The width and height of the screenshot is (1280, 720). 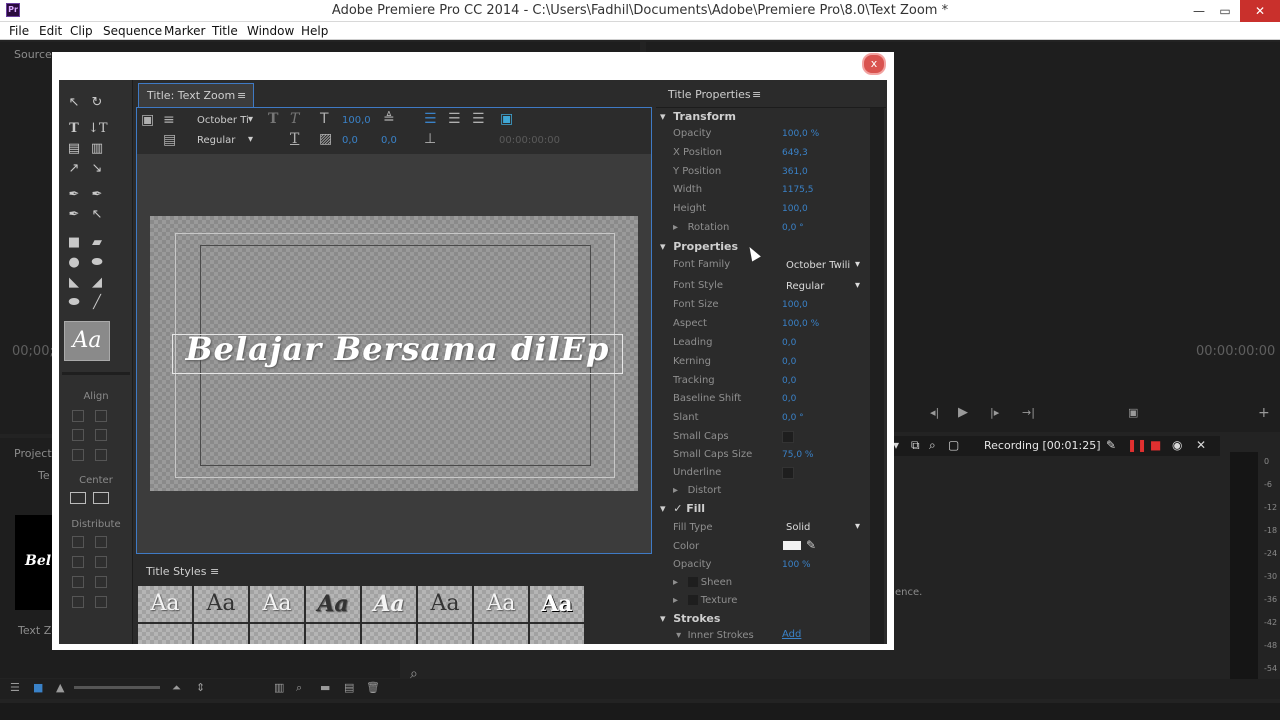 What do you see at coordinates (15, 687) in the screenshot?
I see `list-view-icon: ☰` at bounding box center [15, 687].